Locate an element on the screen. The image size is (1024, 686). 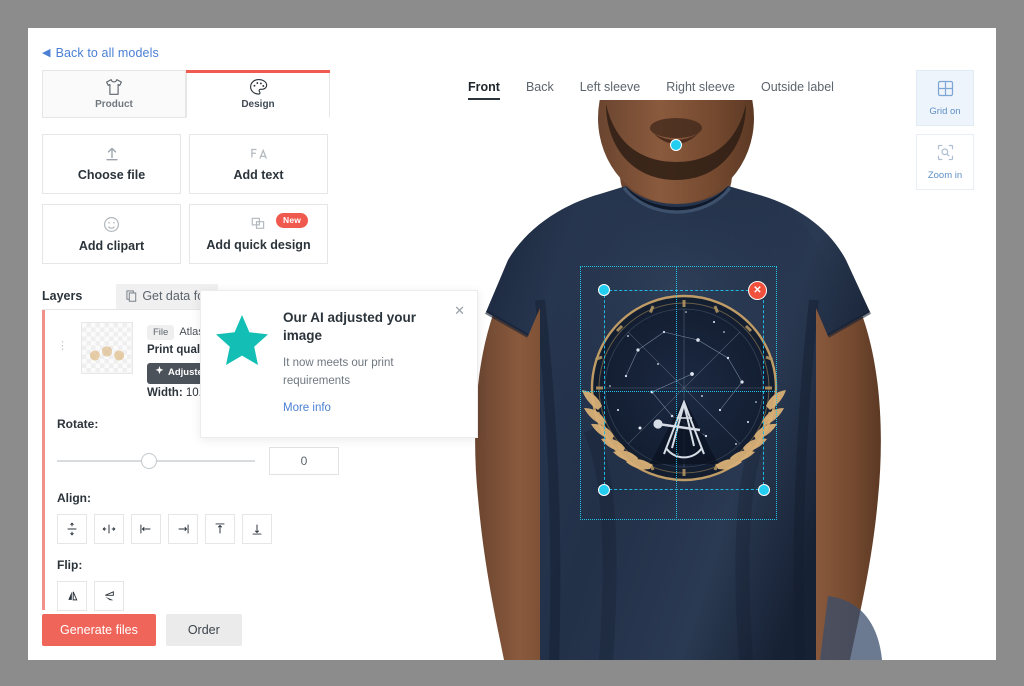
canvas-tools: Grid on Zoom in is located at coordinates (945, 130).